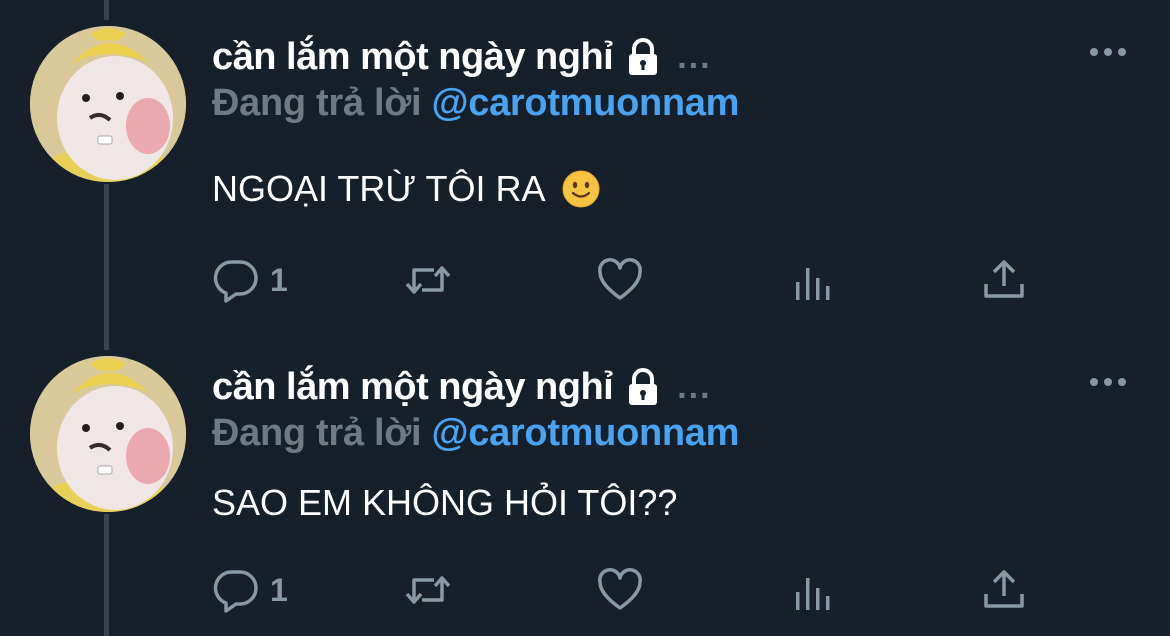 The width and height of the screenshot is (1170, 636). I want to click on tweet-text: NGOẠI TRỪ TÔI RA, so click(406, 189).